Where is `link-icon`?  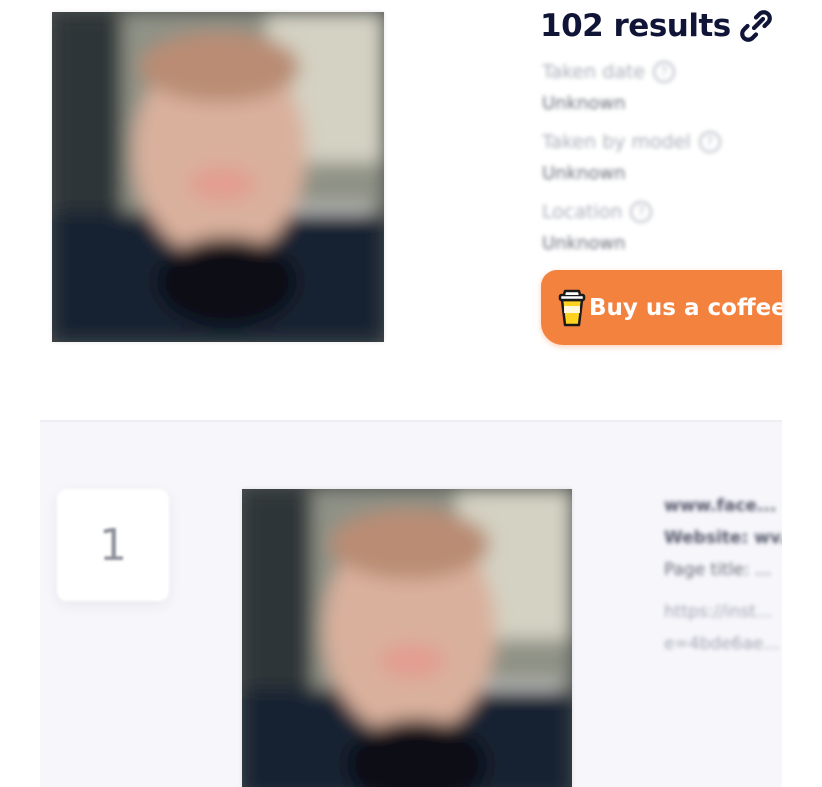
link-icon is located at coordinates (756, 26).